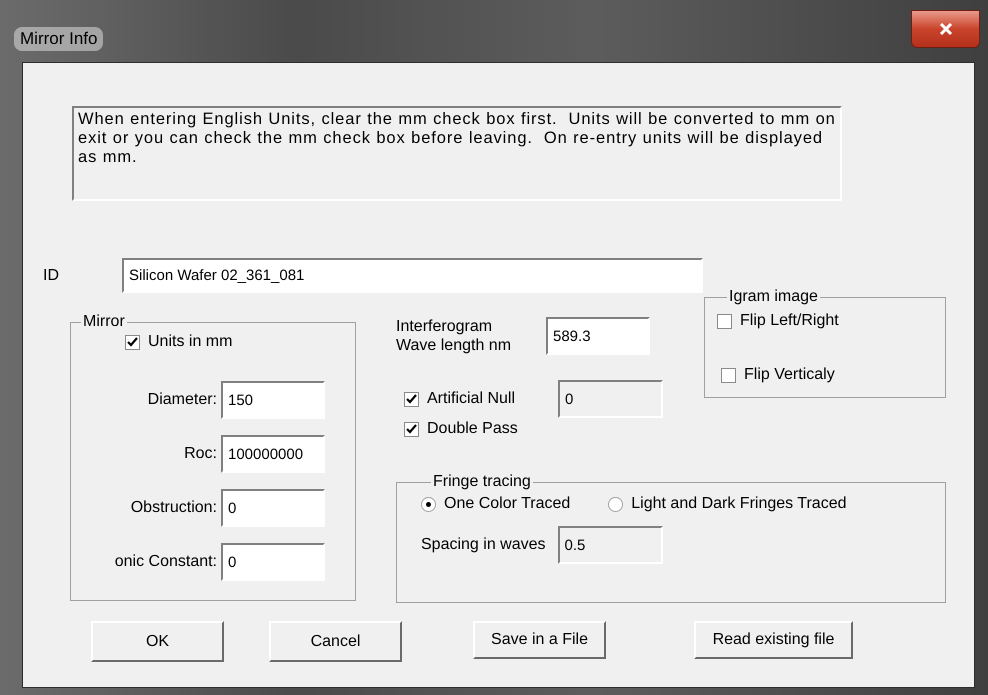 Image resolution: width=988 pixels, height=695 pixels. I want to click on ok-button: OK, so click(157, 641).